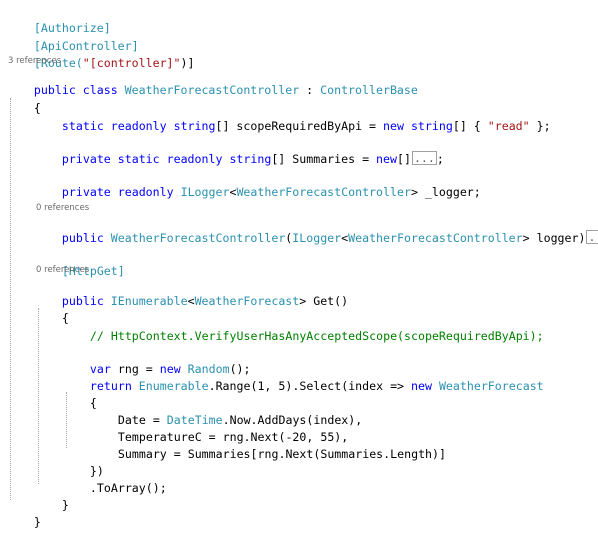 This screenshot has height=548, width=598. What do you see at coordinates (170, 369) in the screenshot?
I see `code-line-var-rng: var rng = new Random();` at bounding box center [170, 369].